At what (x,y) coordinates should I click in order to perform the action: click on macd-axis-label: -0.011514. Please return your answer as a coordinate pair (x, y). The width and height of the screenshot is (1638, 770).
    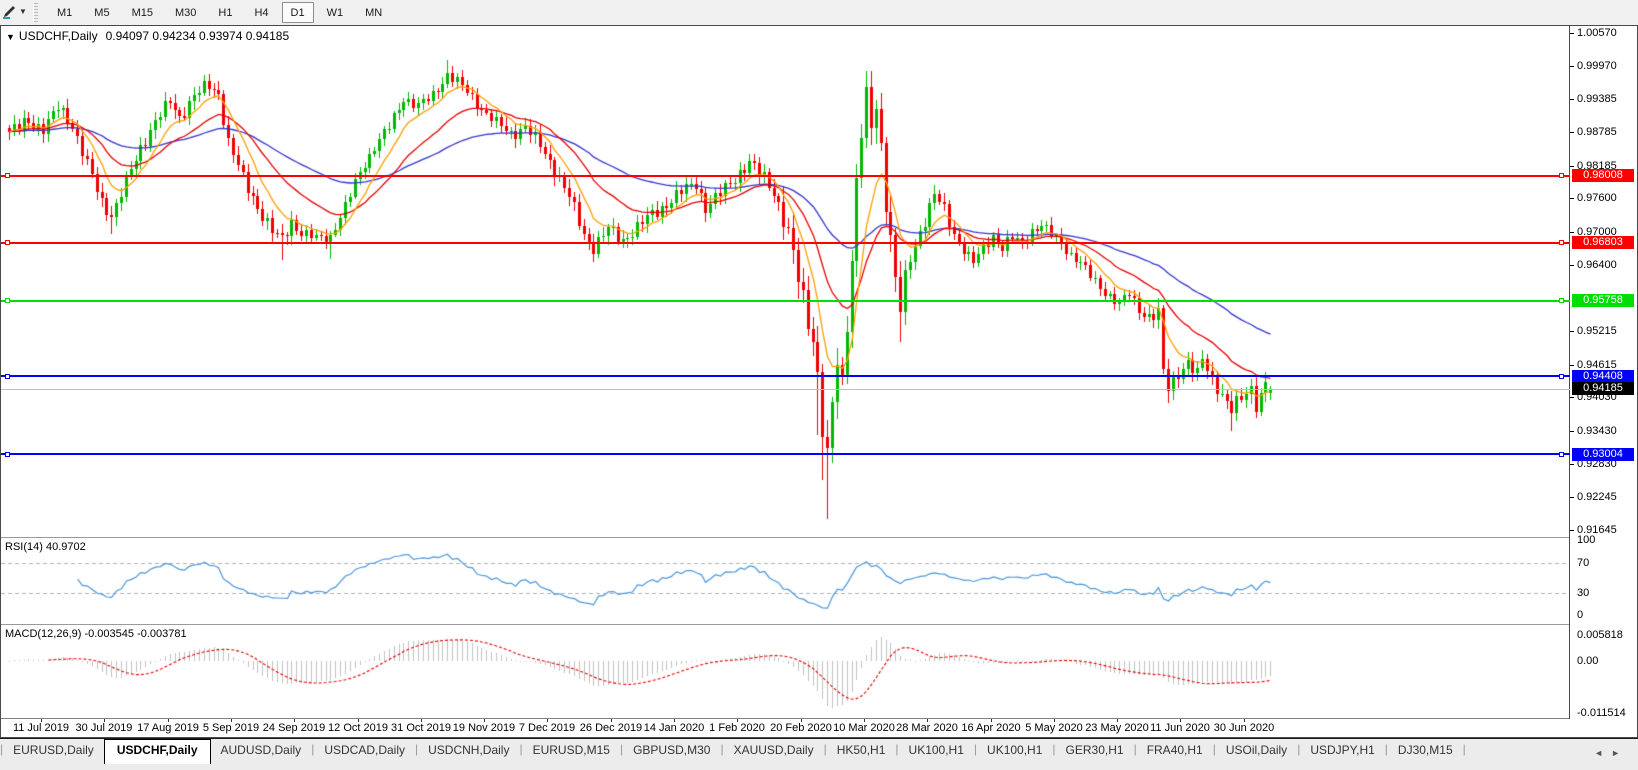
    Looking at the image, I should click on (1601, 713).